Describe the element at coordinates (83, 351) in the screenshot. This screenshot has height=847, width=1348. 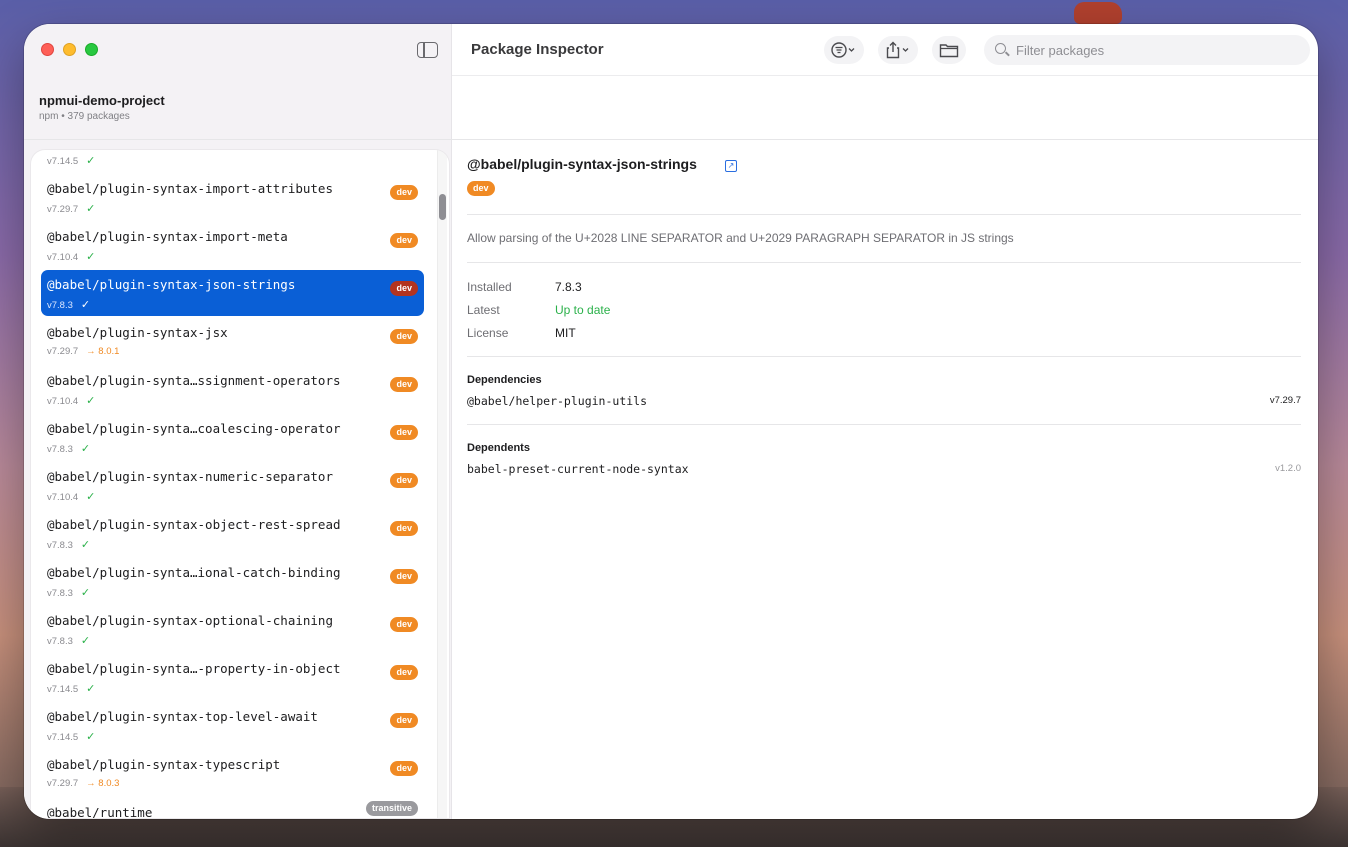
I see `package-version: v7.29.7 → 8.0.1` at that location.